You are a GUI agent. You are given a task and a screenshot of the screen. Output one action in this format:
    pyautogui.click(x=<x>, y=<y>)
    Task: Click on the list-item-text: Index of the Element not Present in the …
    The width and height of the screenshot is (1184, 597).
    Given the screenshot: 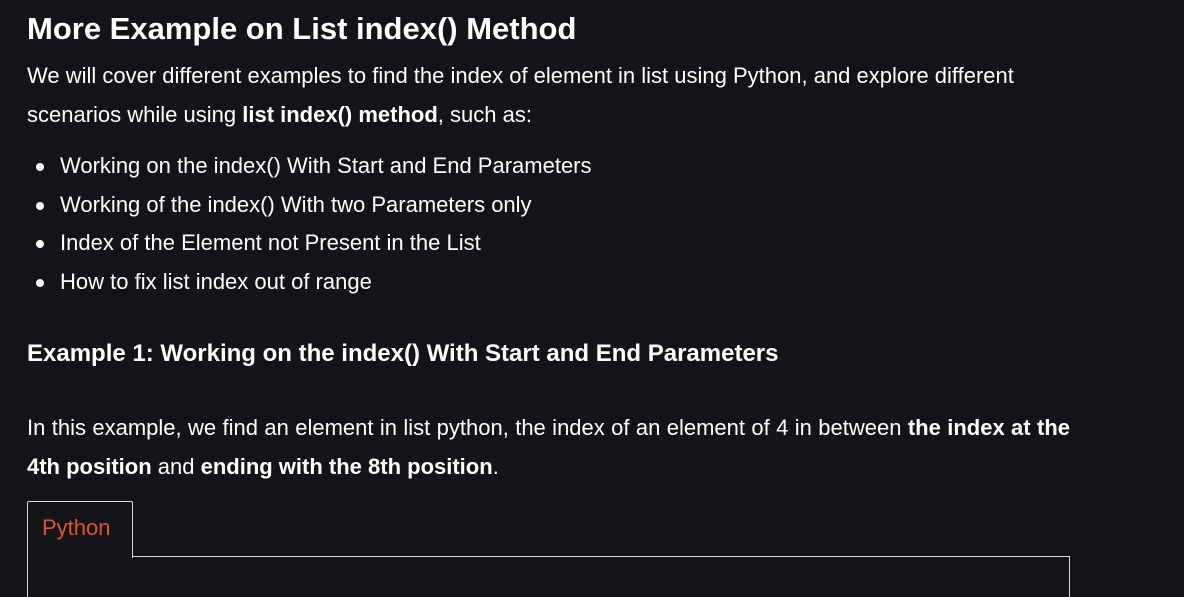 What is the action you would take?
    pyautogui.click(x=270, y=242)
    